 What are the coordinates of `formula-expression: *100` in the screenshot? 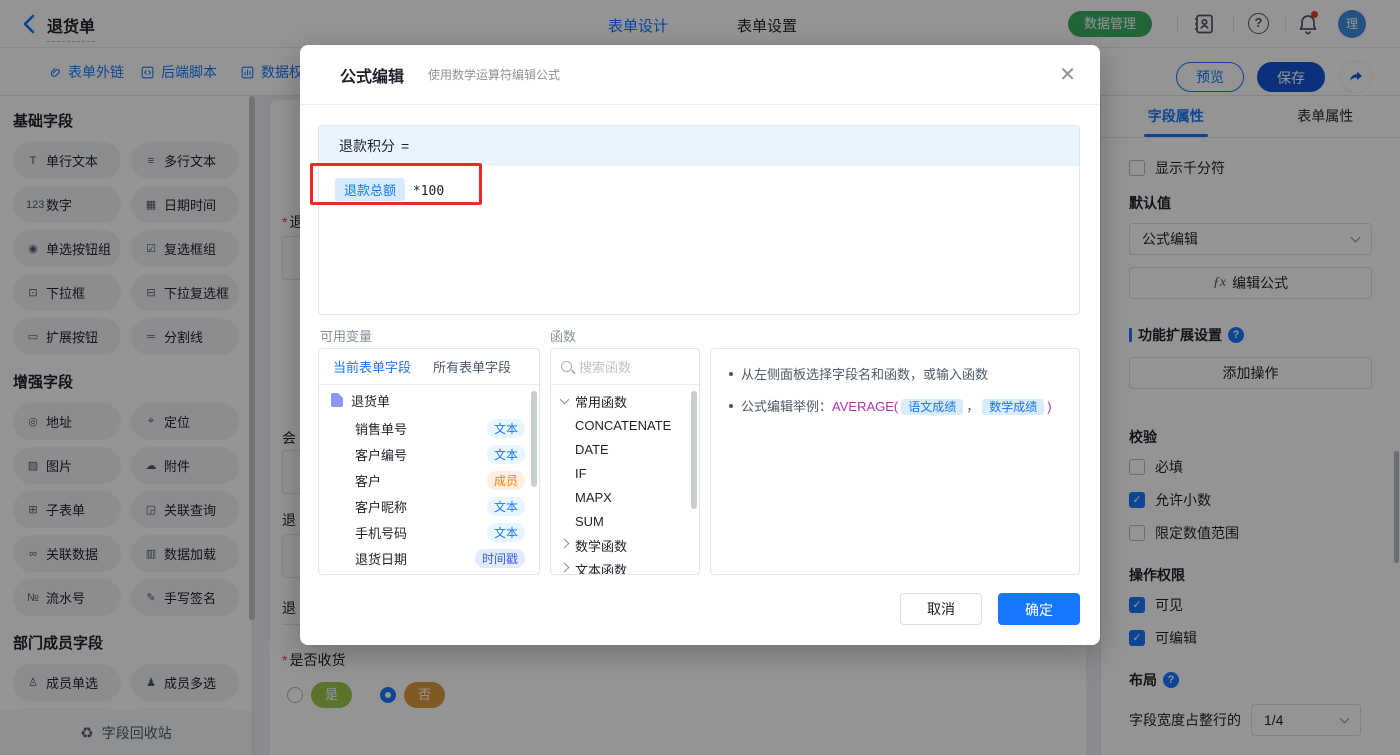 It's located at (428, 191).